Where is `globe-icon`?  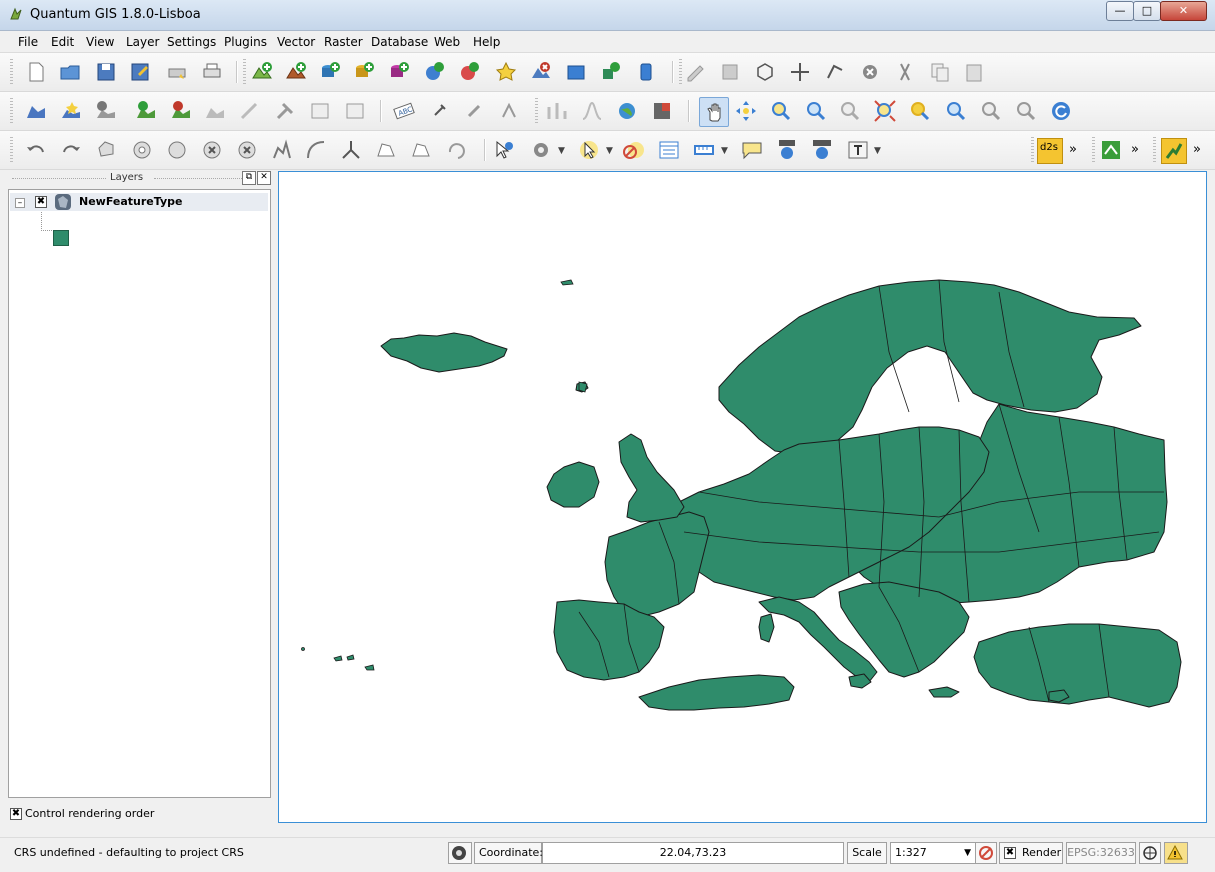
globe-icon is located at coordinates (627, 111).